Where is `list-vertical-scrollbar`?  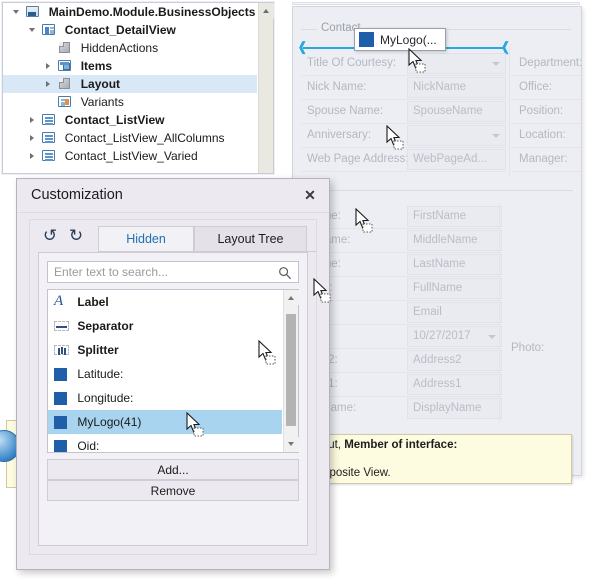 list-vertical-scrollbar is located at coordinates (291, 371).